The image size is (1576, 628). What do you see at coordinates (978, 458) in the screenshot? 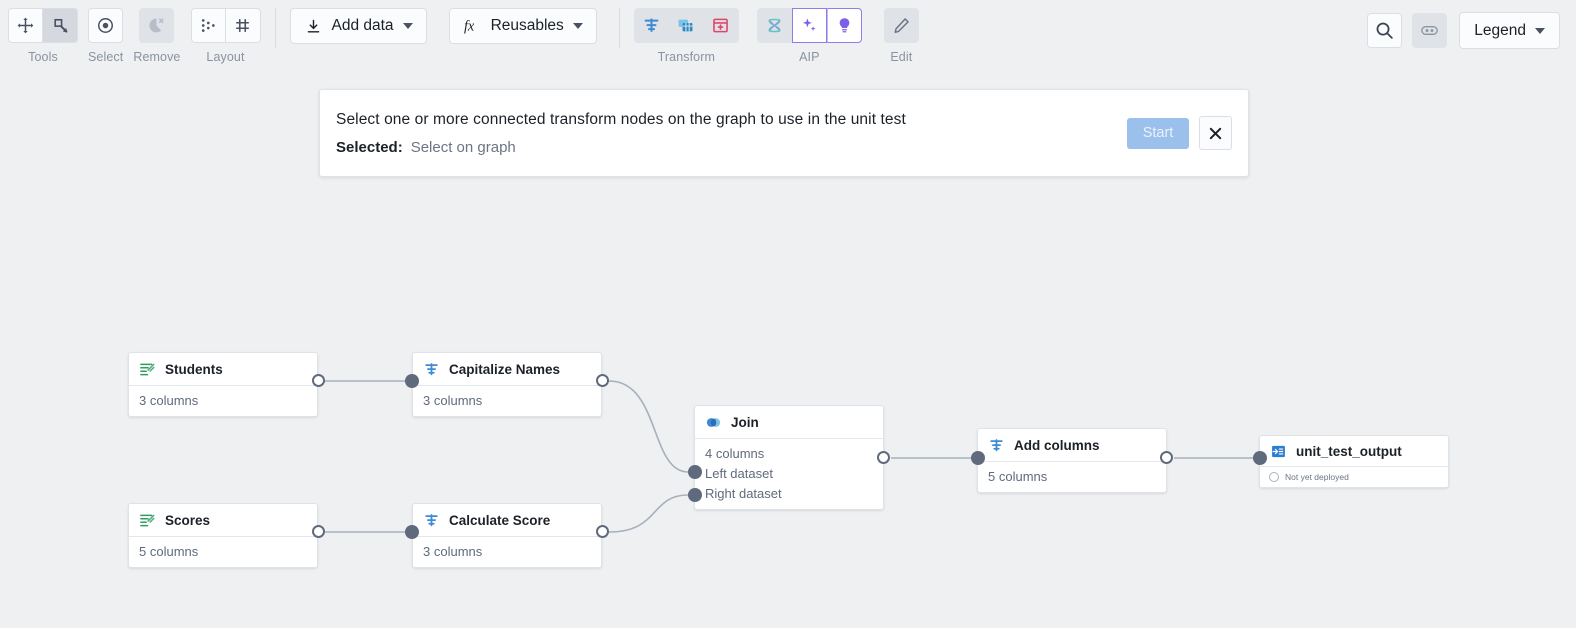
I see `input-port-add-columns` at bounding box center [978, 458].